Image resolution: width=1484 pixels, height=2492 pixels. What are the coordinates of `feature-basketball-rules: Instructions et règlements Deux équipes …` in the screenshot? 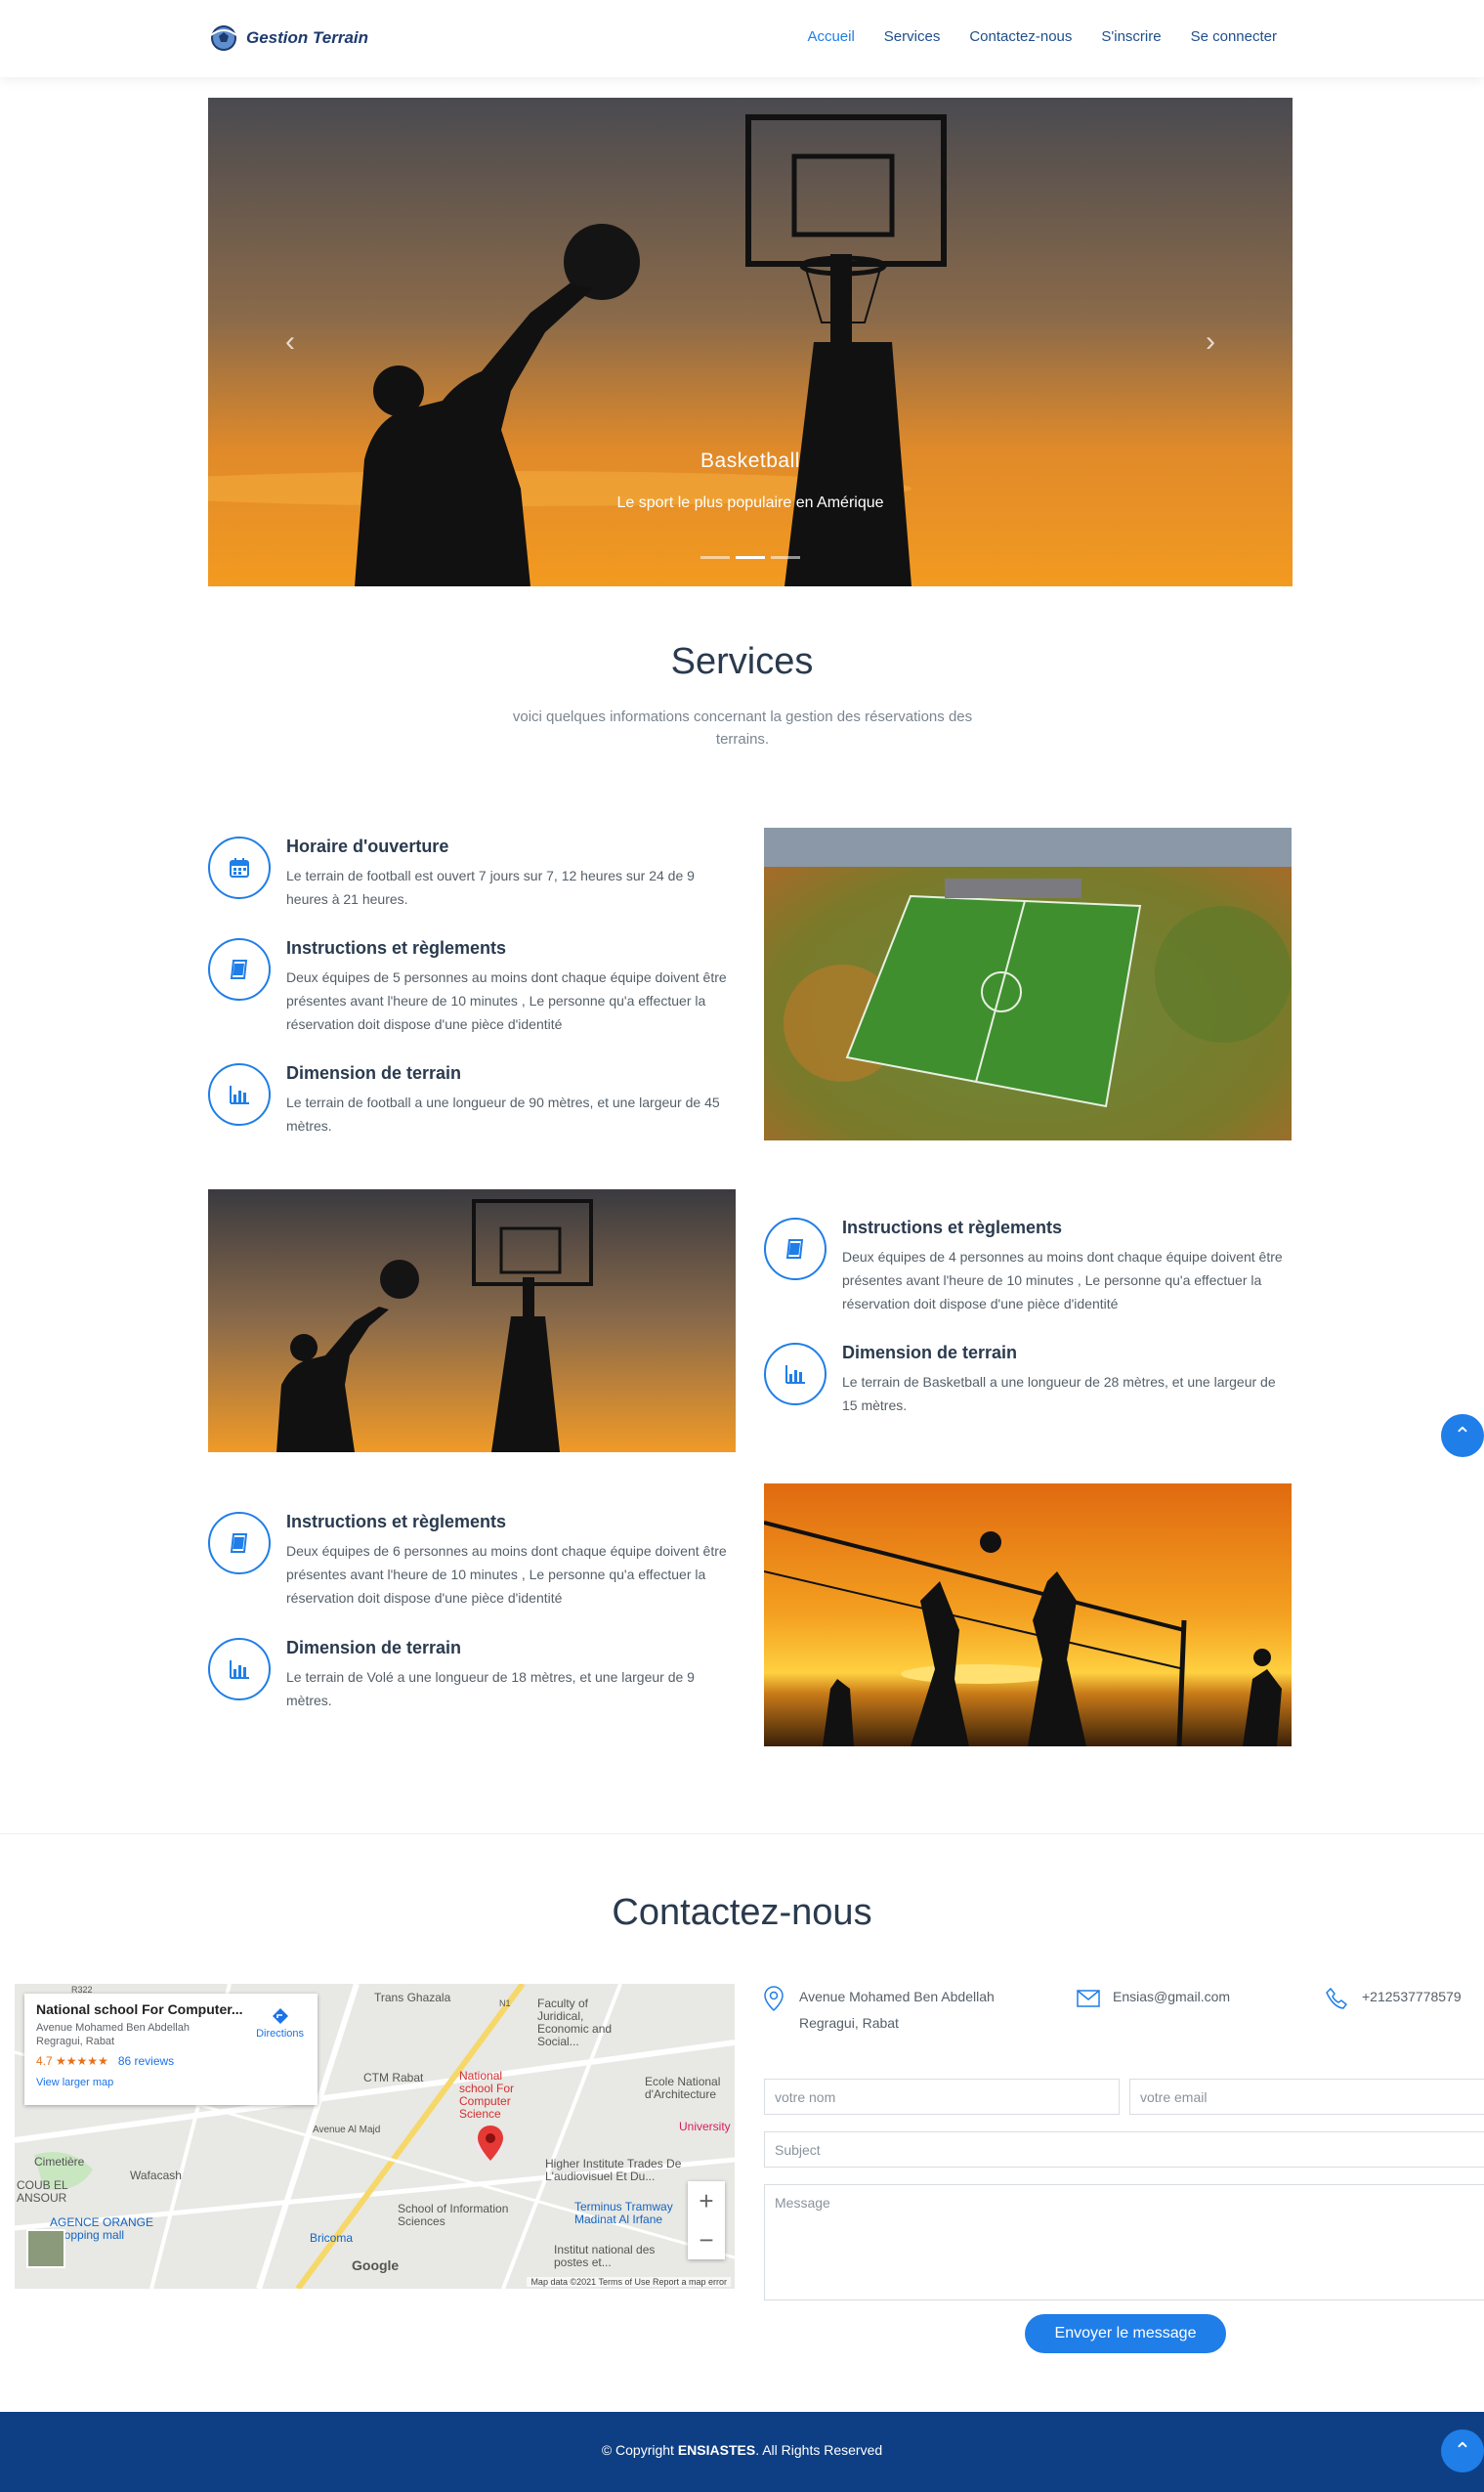 It's located at (1028, 1267).